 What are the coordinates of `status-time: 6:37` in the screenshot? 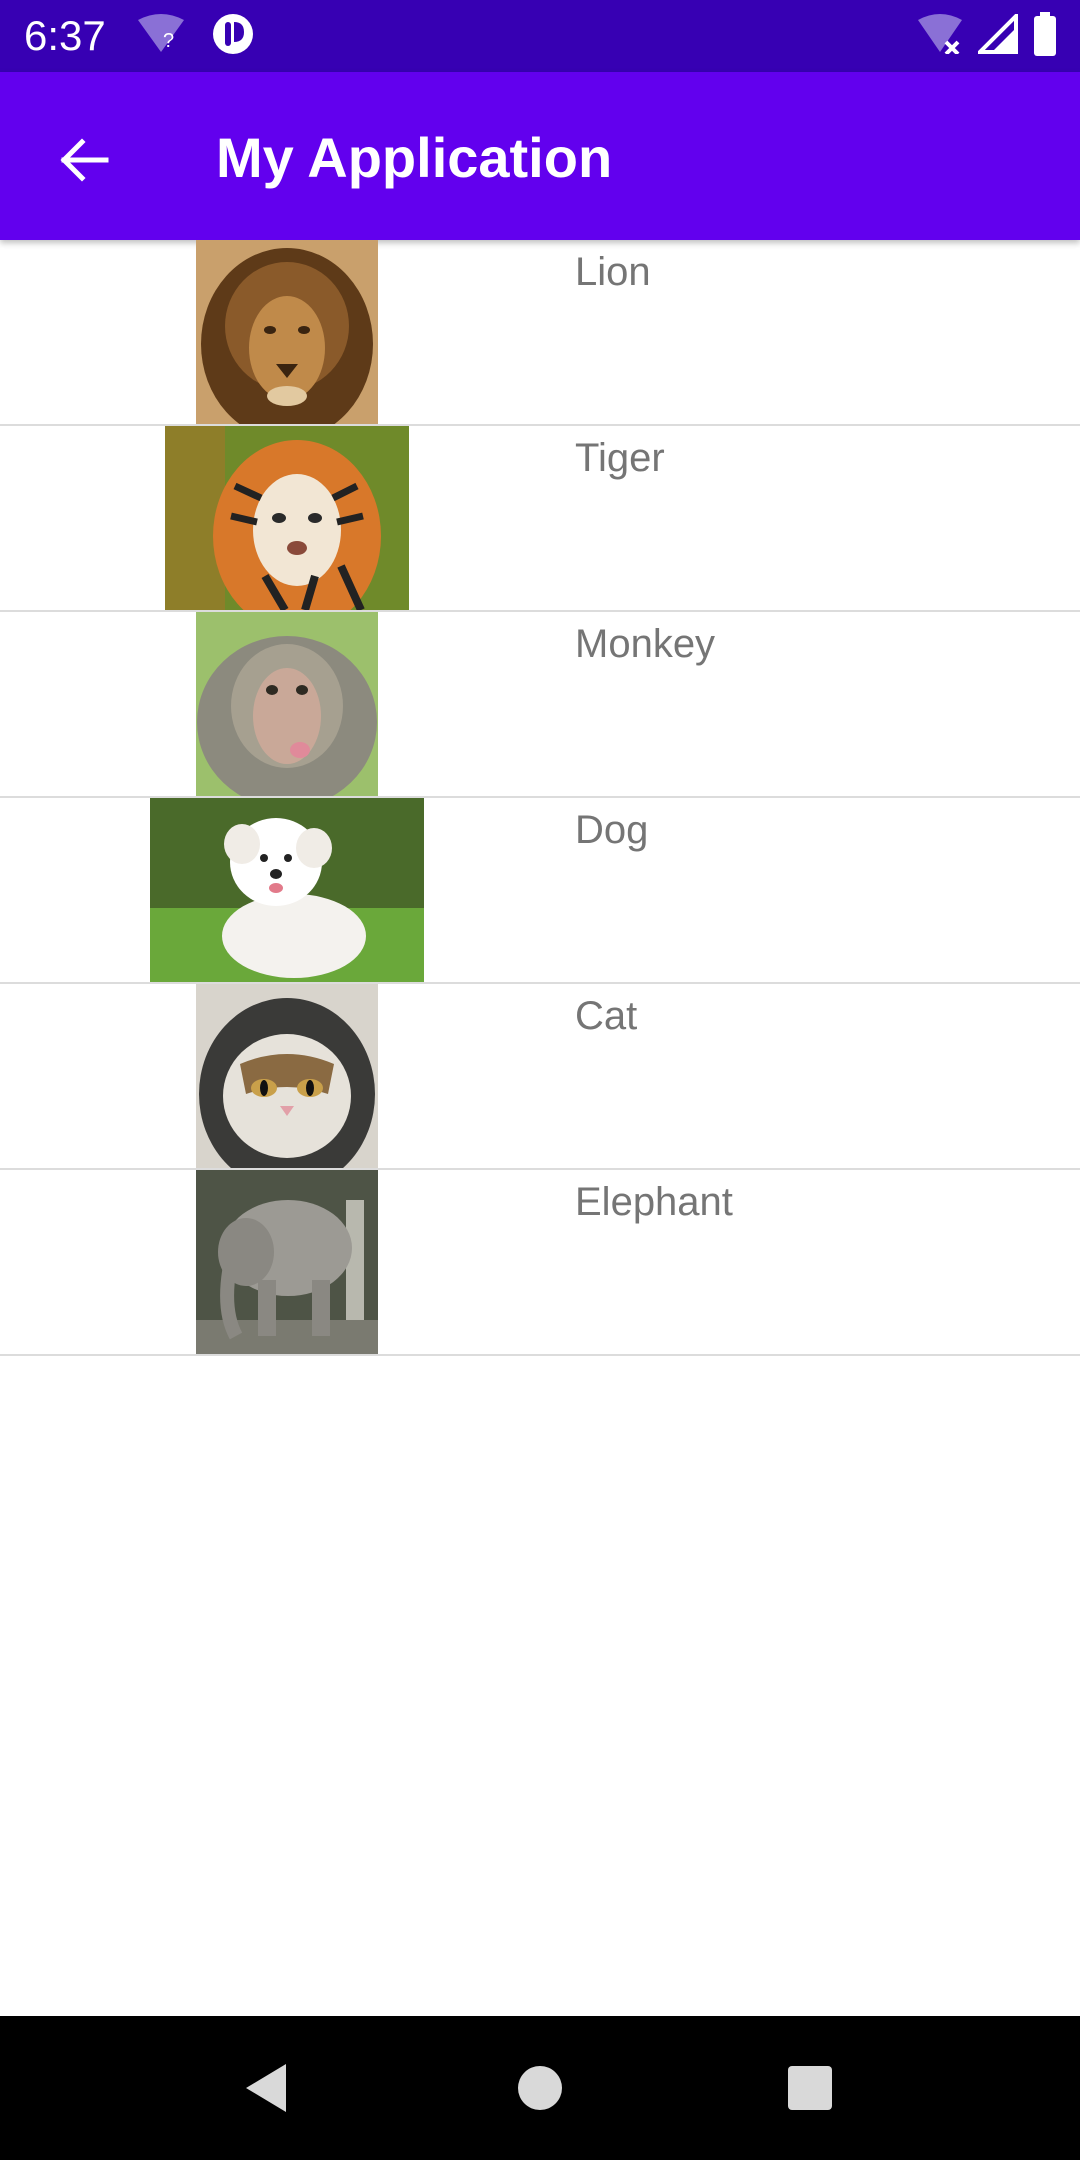 It's located at (65, 35).